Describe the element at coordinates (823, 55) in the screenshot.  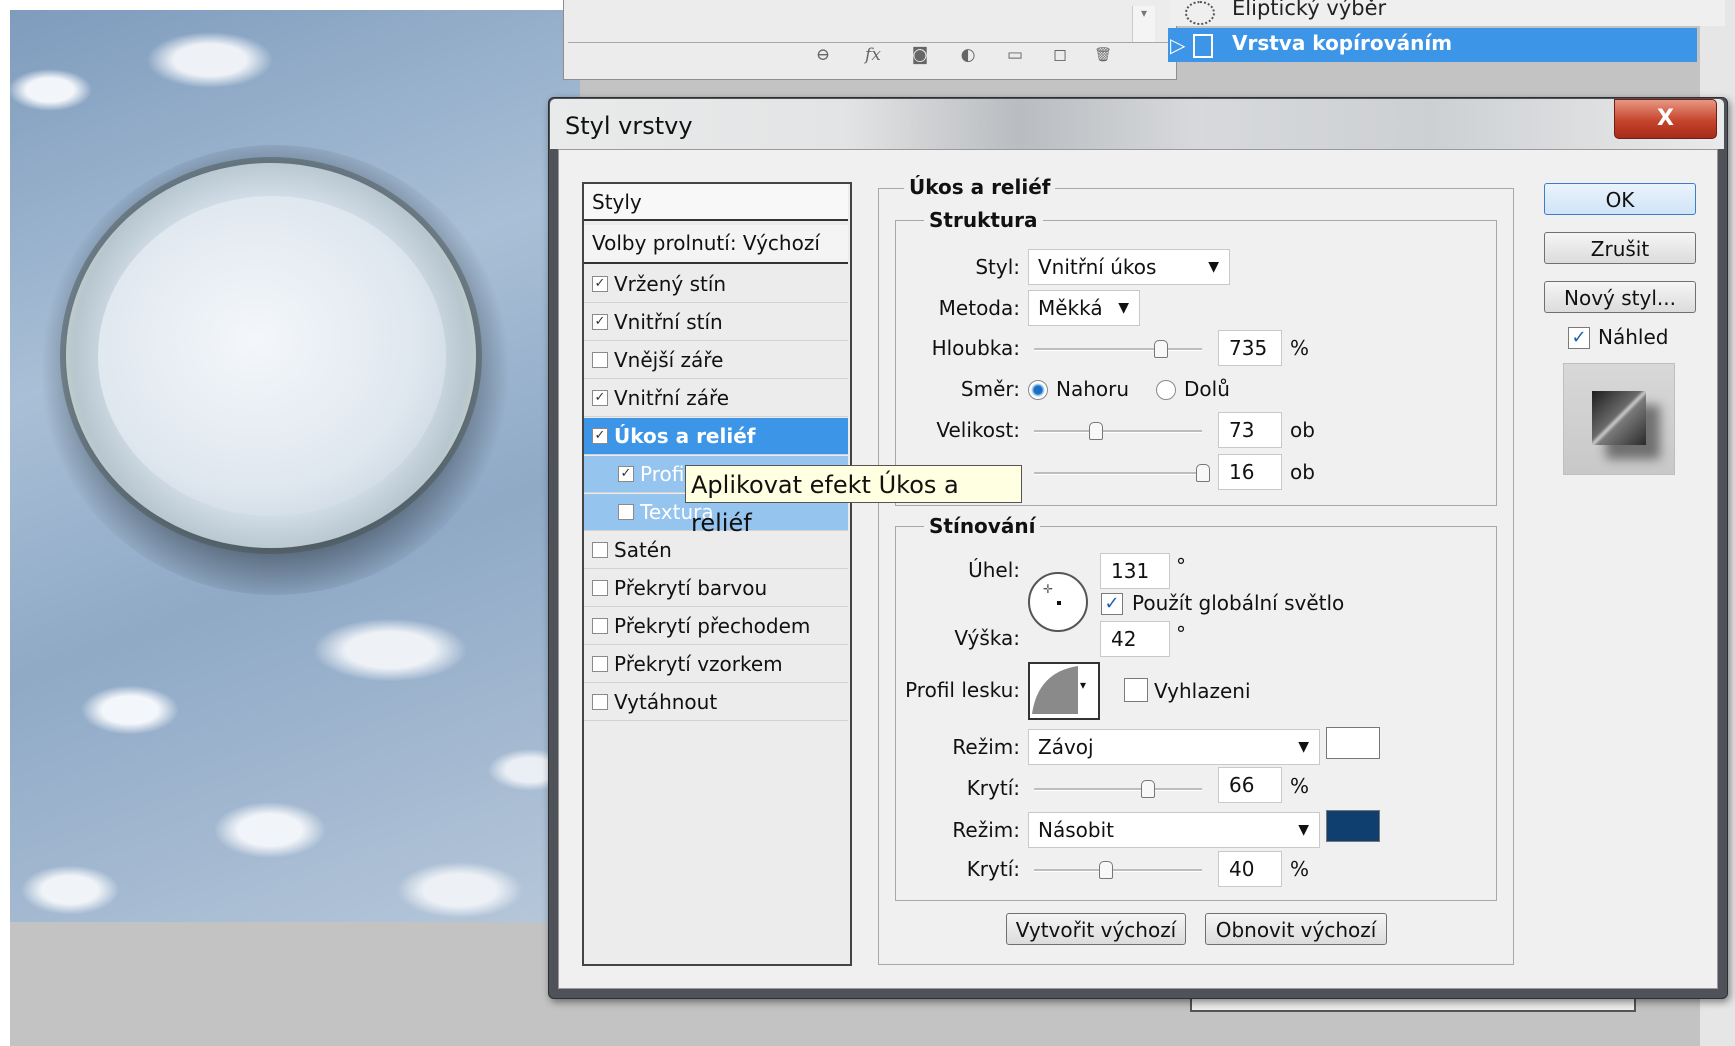
I see `link-icon: ⊖` at that location.